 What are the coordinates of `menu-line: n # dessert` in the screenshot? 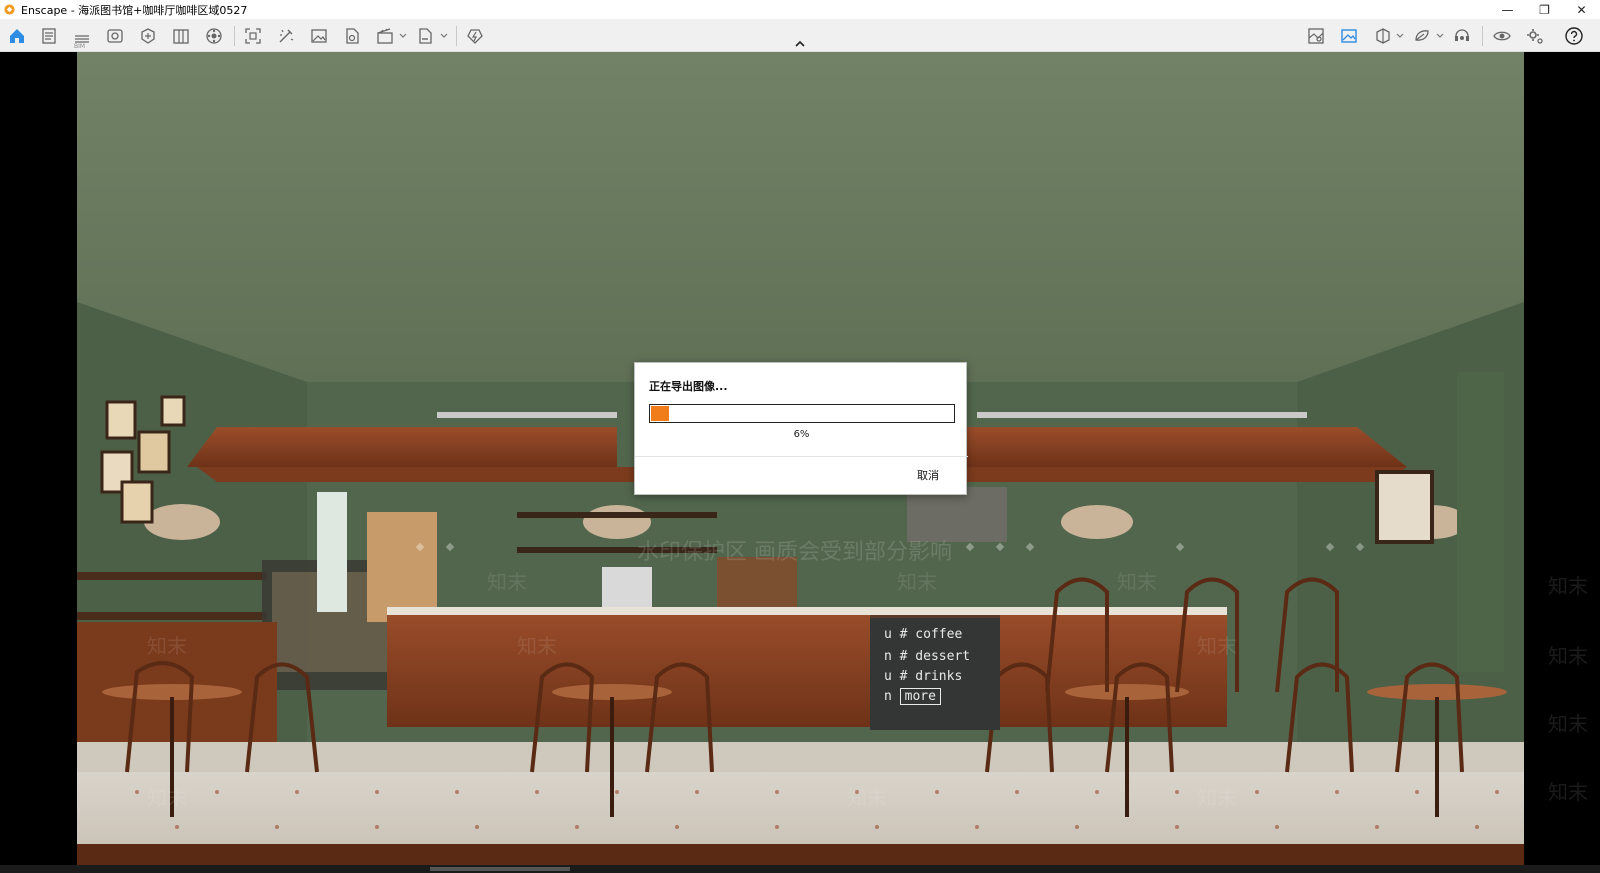 It's located at (927, 656).